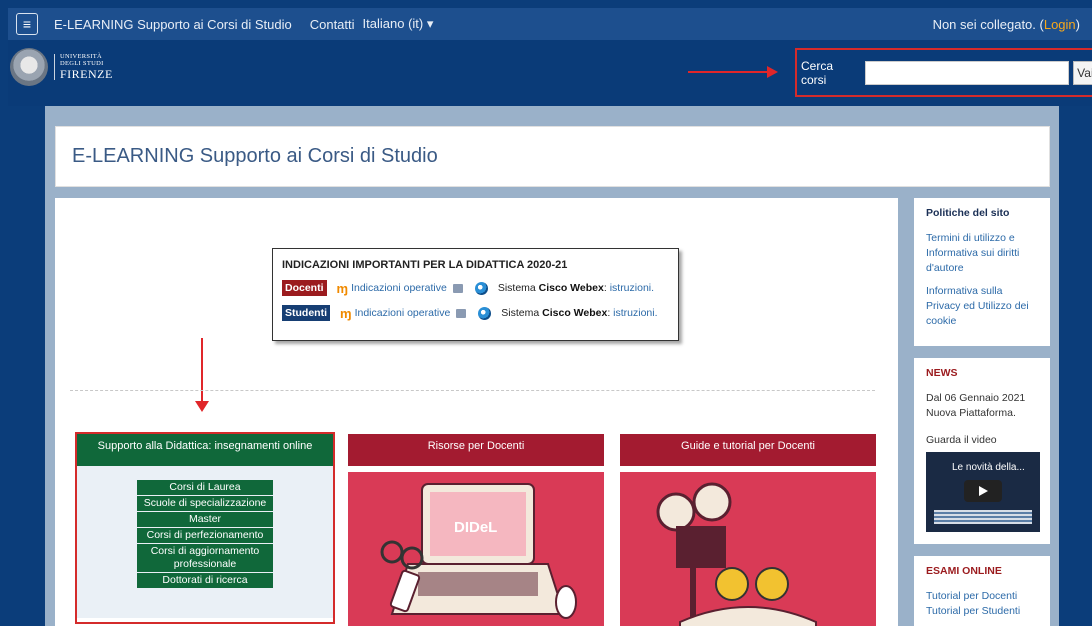 This screenshot has width=1092, height=626. I want to click on course-type-perfezionamento: Corsi di perfezionamento, so click(205, 535).